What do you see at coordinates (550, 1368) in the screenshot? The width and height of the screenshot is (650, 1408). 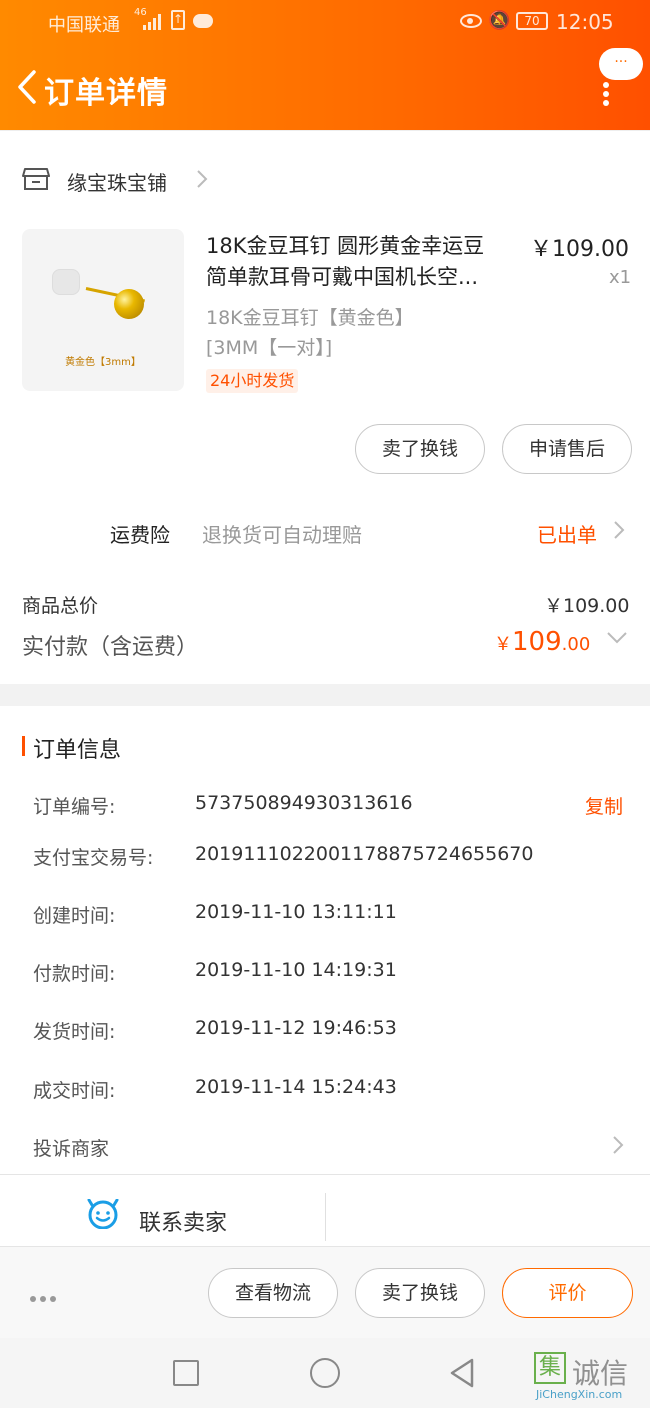 I see `watermark-logo-char: 集` at bounding box center [550, 1368].